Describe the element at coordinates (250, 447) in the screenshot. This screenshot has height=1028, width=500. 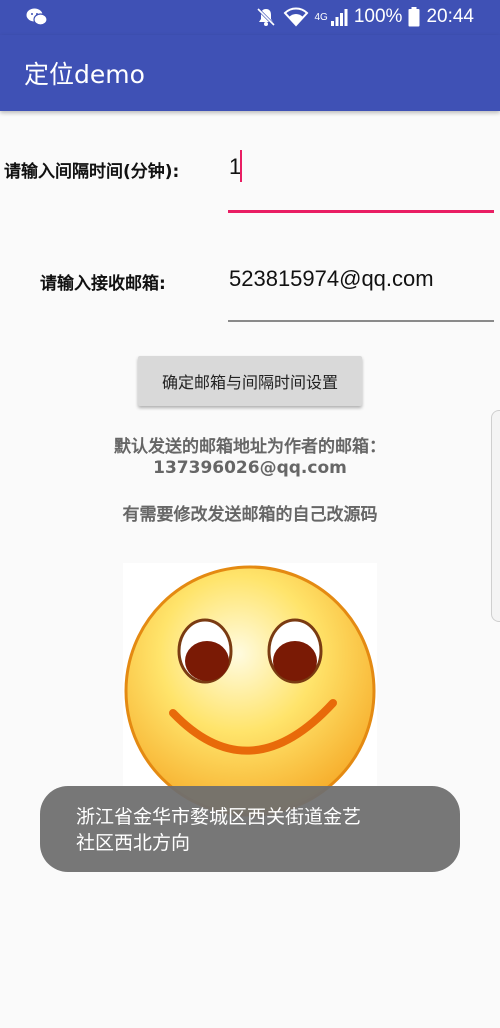
I see `info-default-email-line: 默认发送的邮箱地址为作者的邮箱：` at that location.